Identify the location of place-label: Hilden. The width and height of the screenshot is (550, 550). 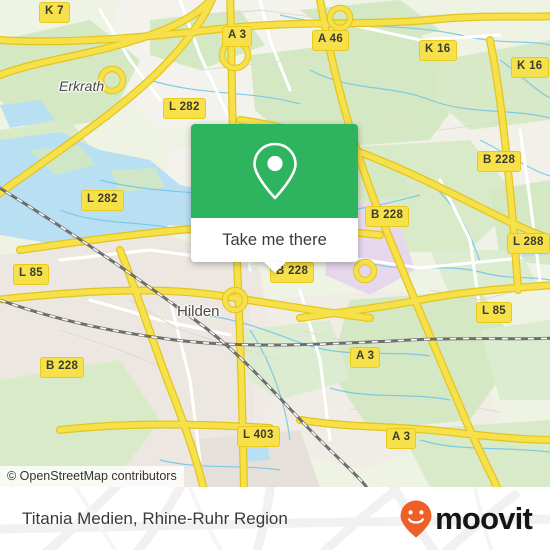
(198, 311).